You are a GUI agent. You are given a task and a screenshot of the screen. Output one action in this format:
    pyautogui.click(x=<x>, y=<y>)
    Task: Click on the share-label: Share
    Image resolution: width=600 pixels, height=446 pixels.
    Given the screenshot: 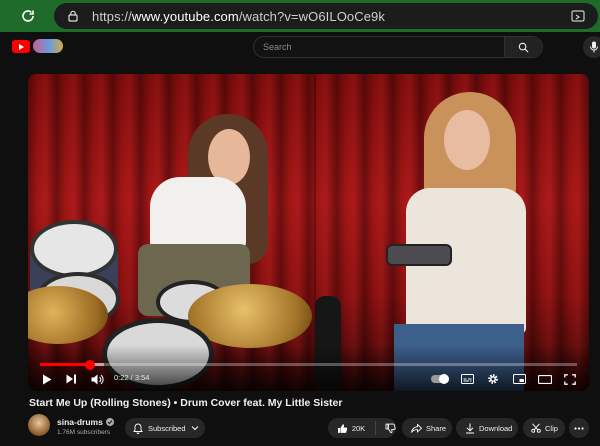 What is the action you would take?
    pyautogui.click(x=436, y=428)
    